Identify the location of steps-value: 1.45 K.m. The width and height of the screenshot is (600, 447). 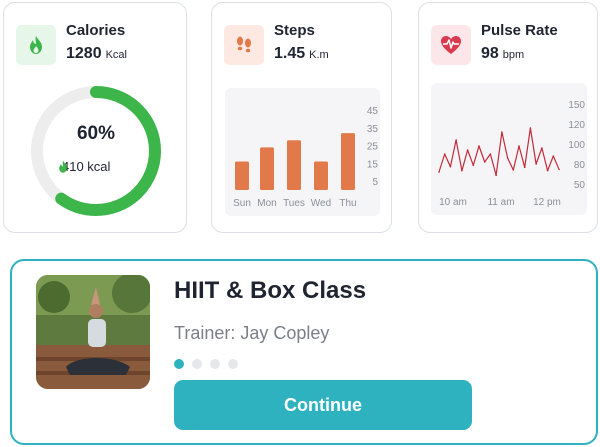
(301, 54).